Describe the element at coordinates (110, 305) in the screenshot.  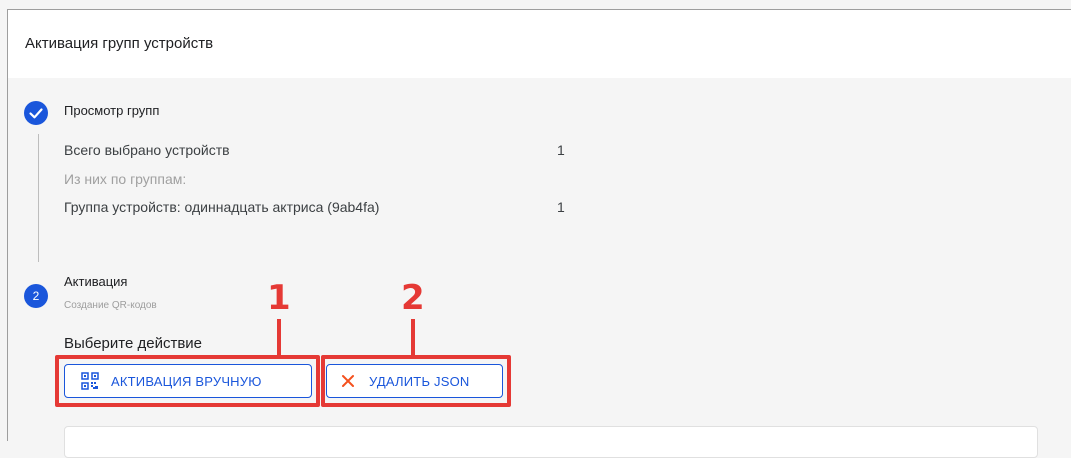
I see `step-2-subtitle: Создание QR-кодов` at that location.